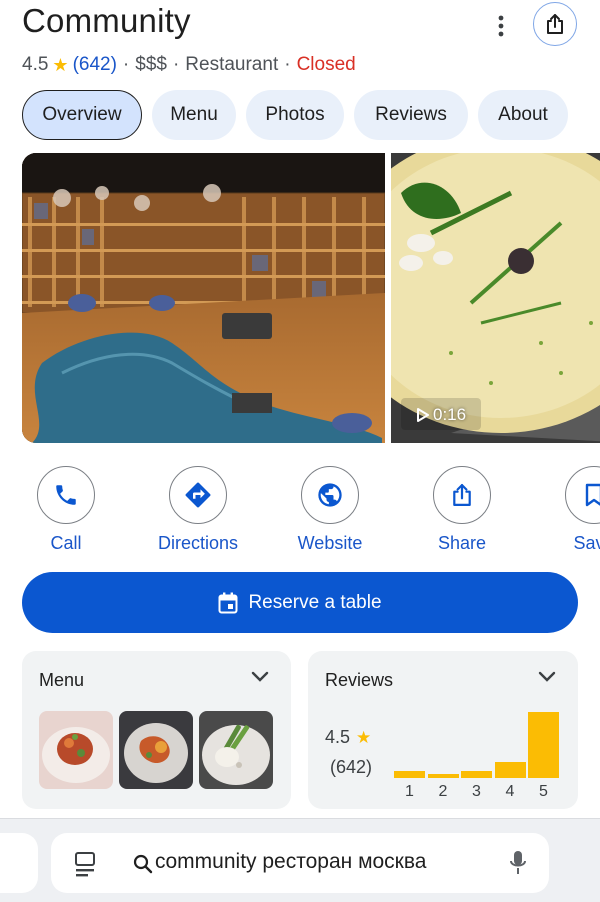  Describe the element at coordinates (510, 791) in the screenshot. I see `rating-bar-label: 4` at that location.